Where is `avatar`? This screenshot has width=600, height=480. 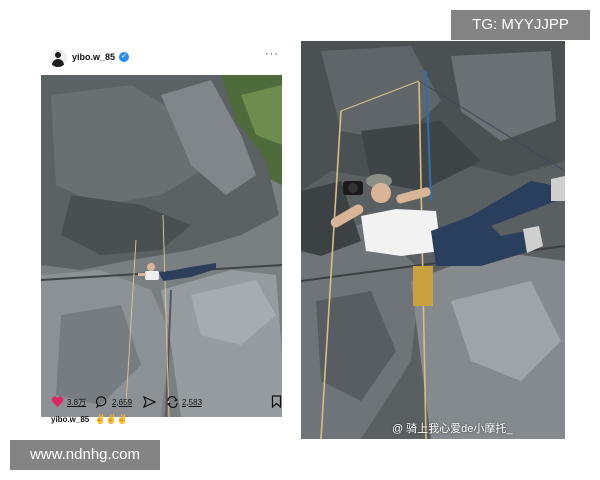
avatar is located at coordinates (58, 58).